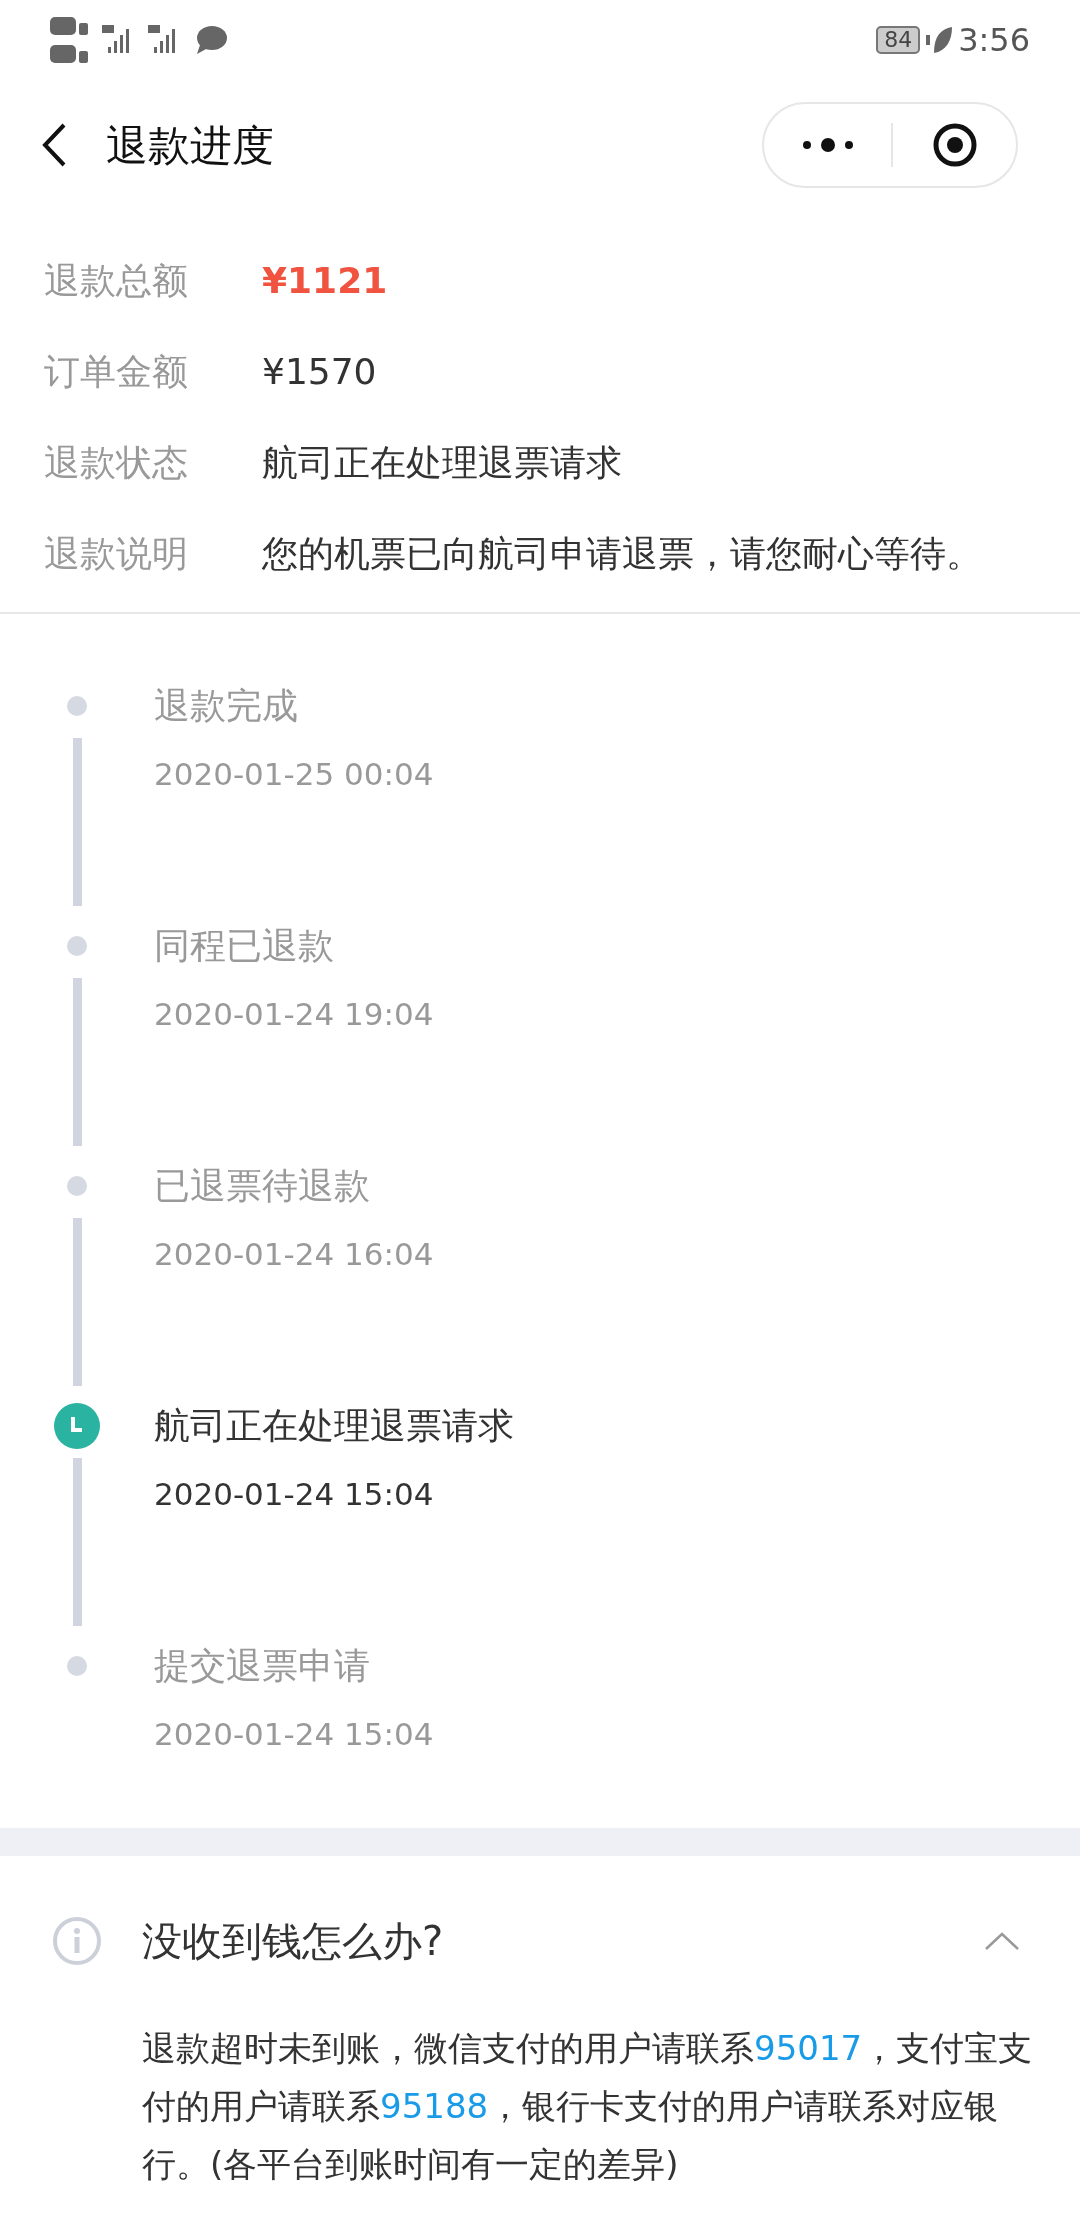  What do you see at coordinates (262, 1666) in the screenshot?
I see `step-title: 提交退票申请` at bounding box center [262, 1666].